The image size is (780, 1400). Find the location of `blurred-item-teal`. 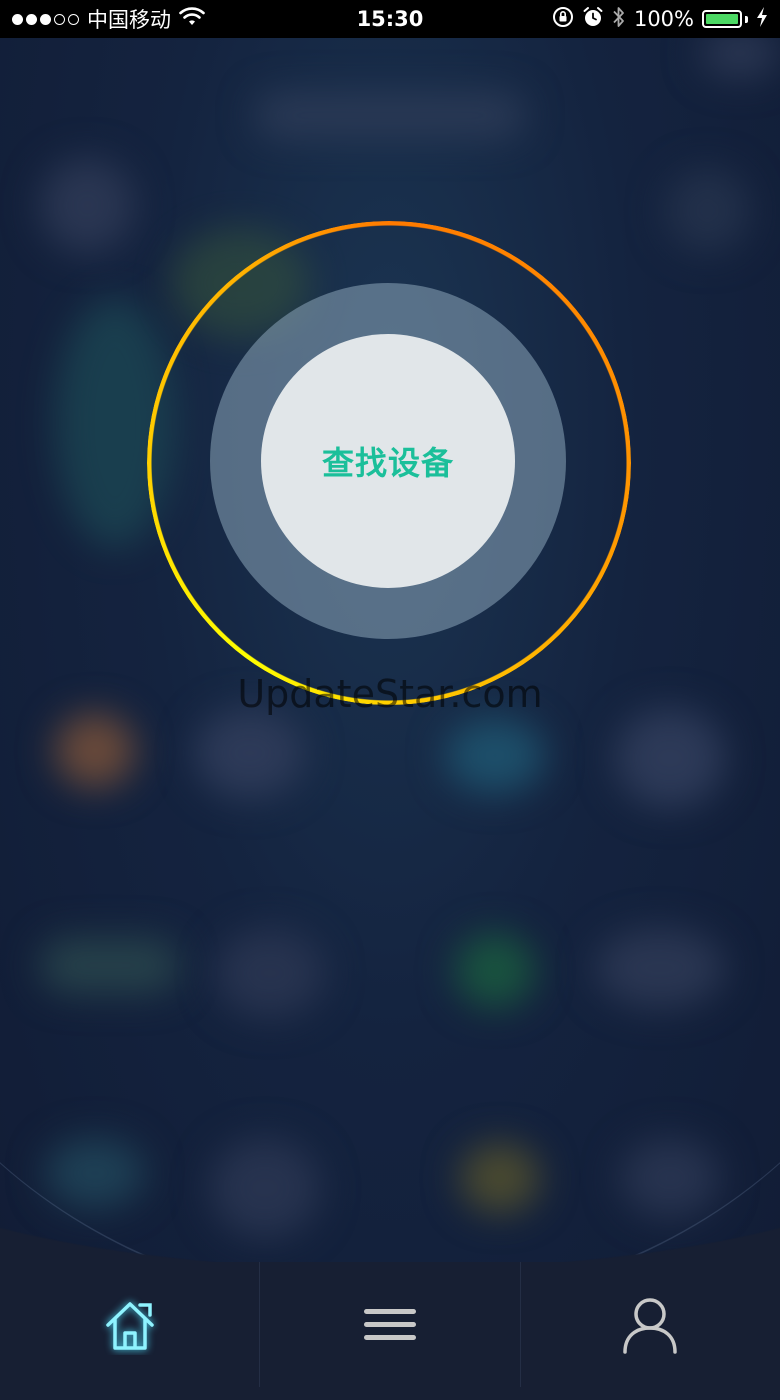

blurred-item-teal is located at coordinates (495, 755).